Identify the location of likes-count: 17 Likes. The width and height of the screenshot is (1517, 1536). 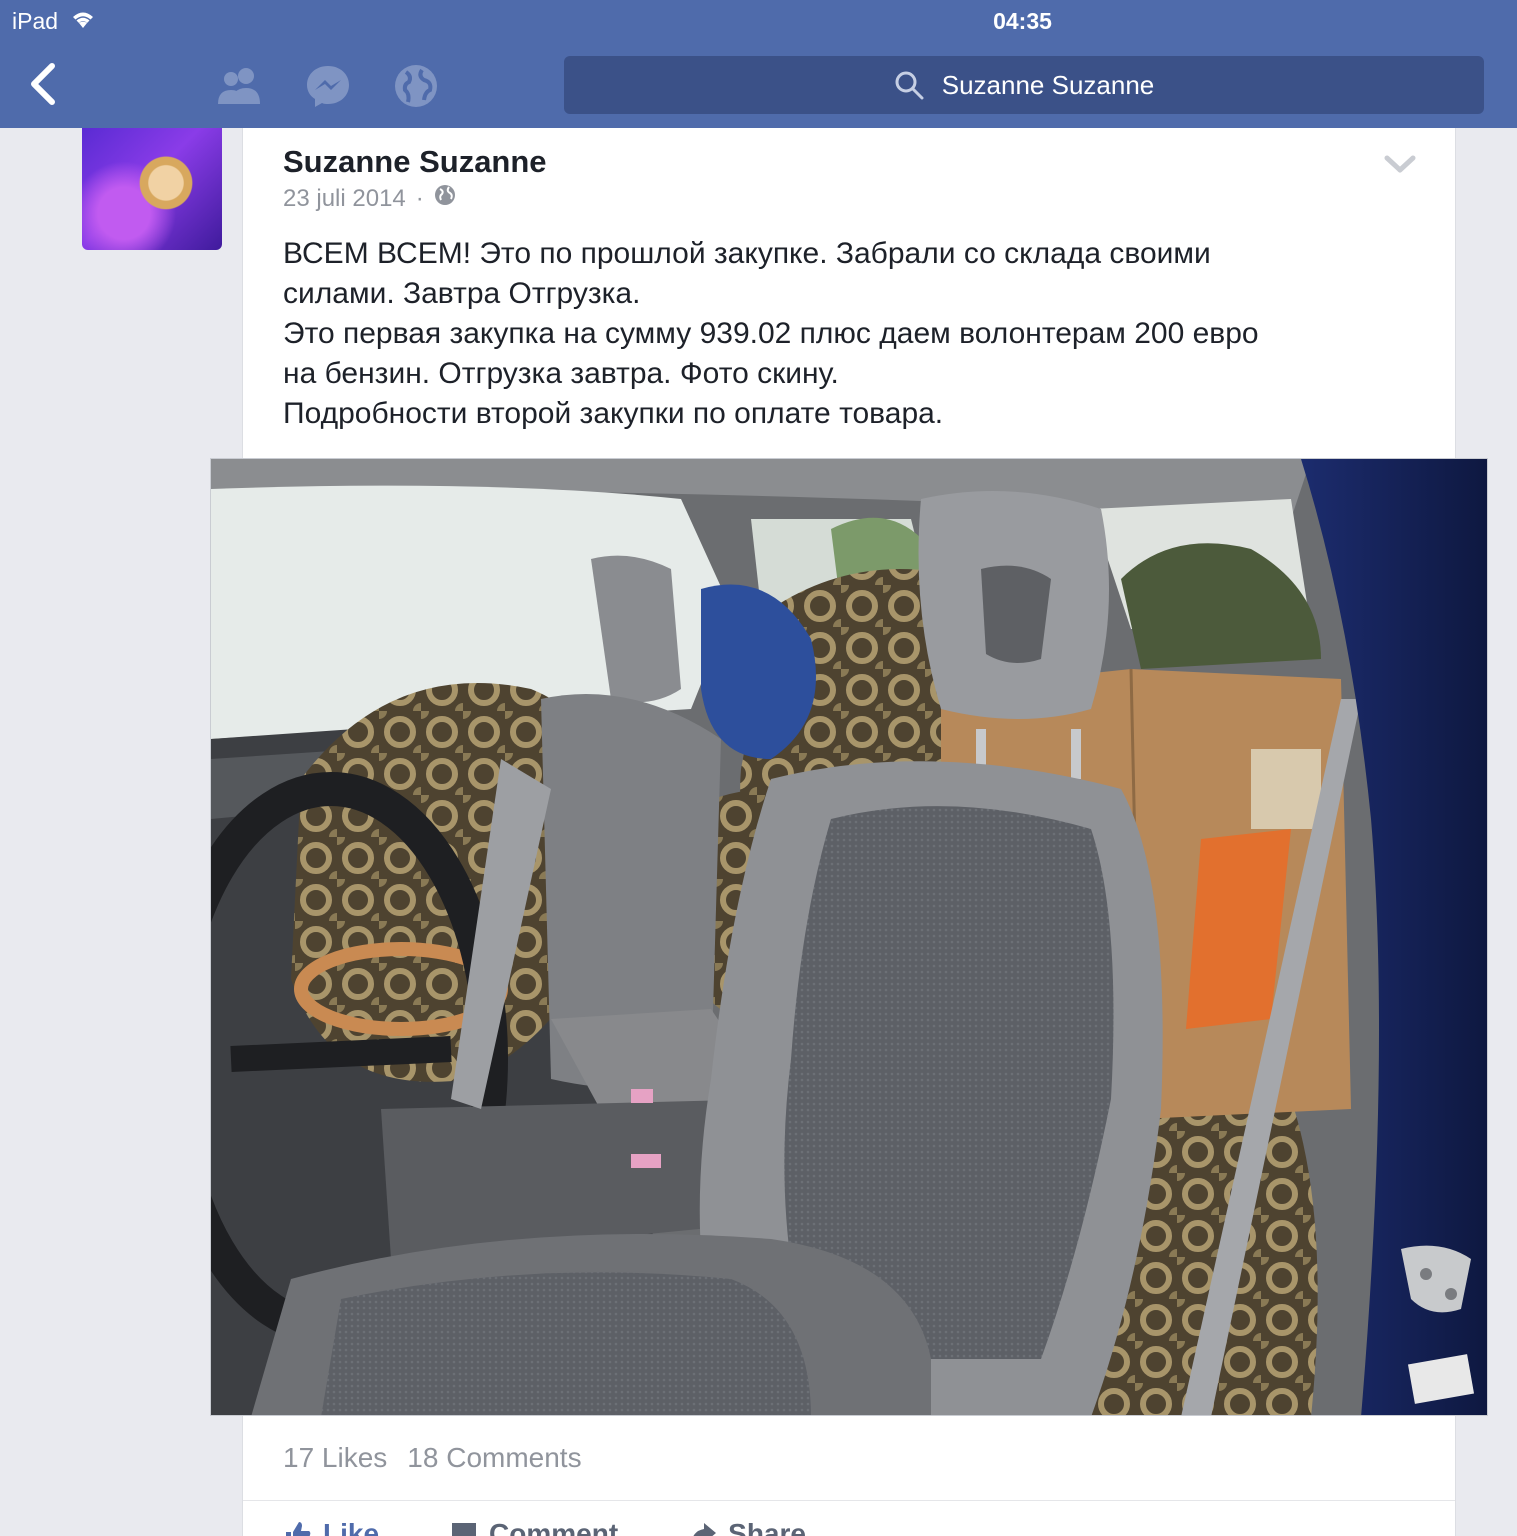
(335, 1458).